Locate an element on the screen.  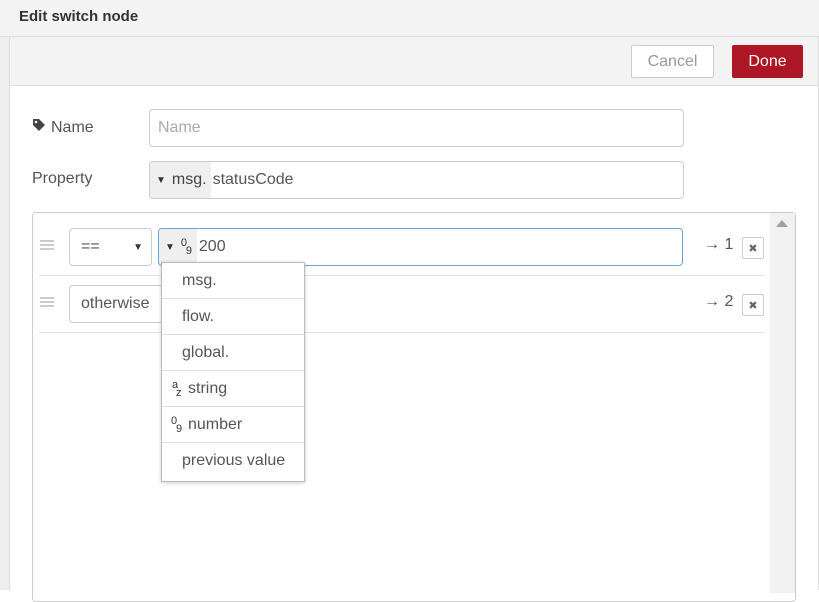
rule-operator-select: otherwise is located at coordinates (119, 304).